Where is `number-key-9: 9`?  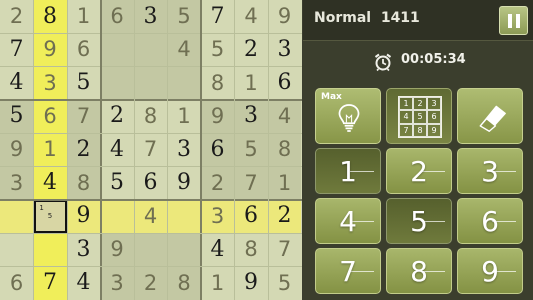 number-key-9: 9 is located at coordinates (490, 271).